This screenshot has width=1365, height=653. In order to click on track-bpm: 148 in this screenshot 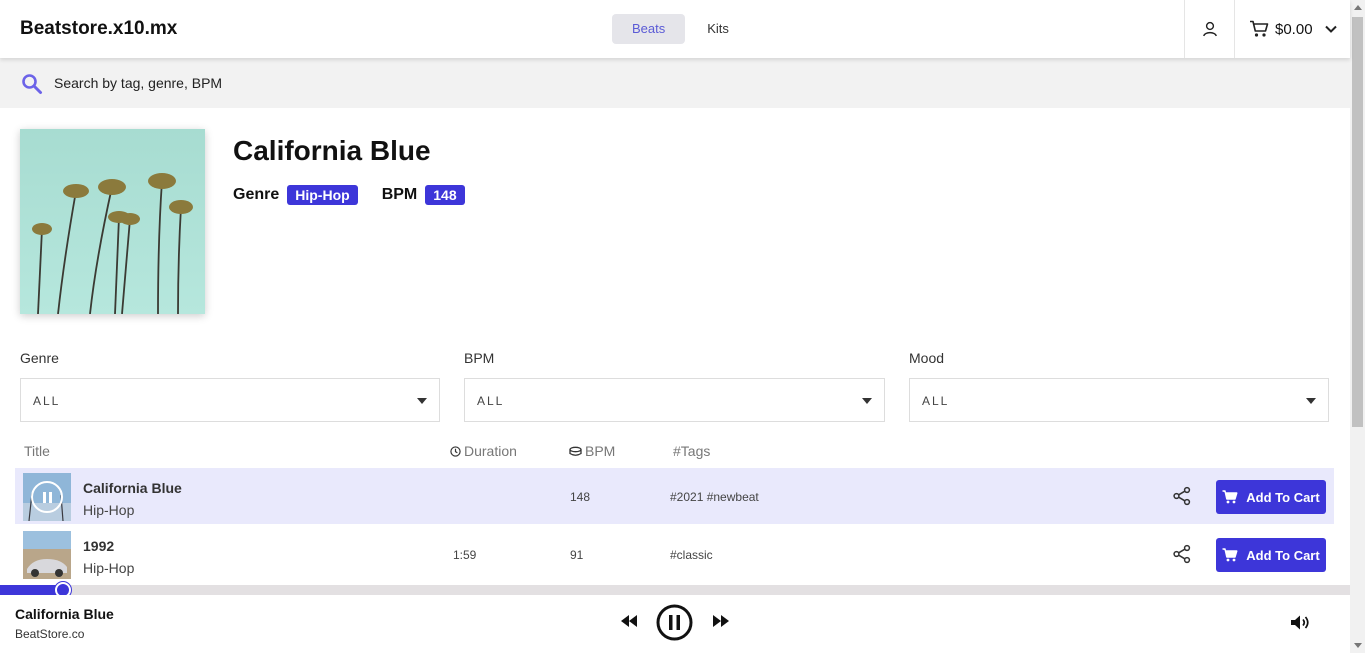, I will do `click(580, 497)`.